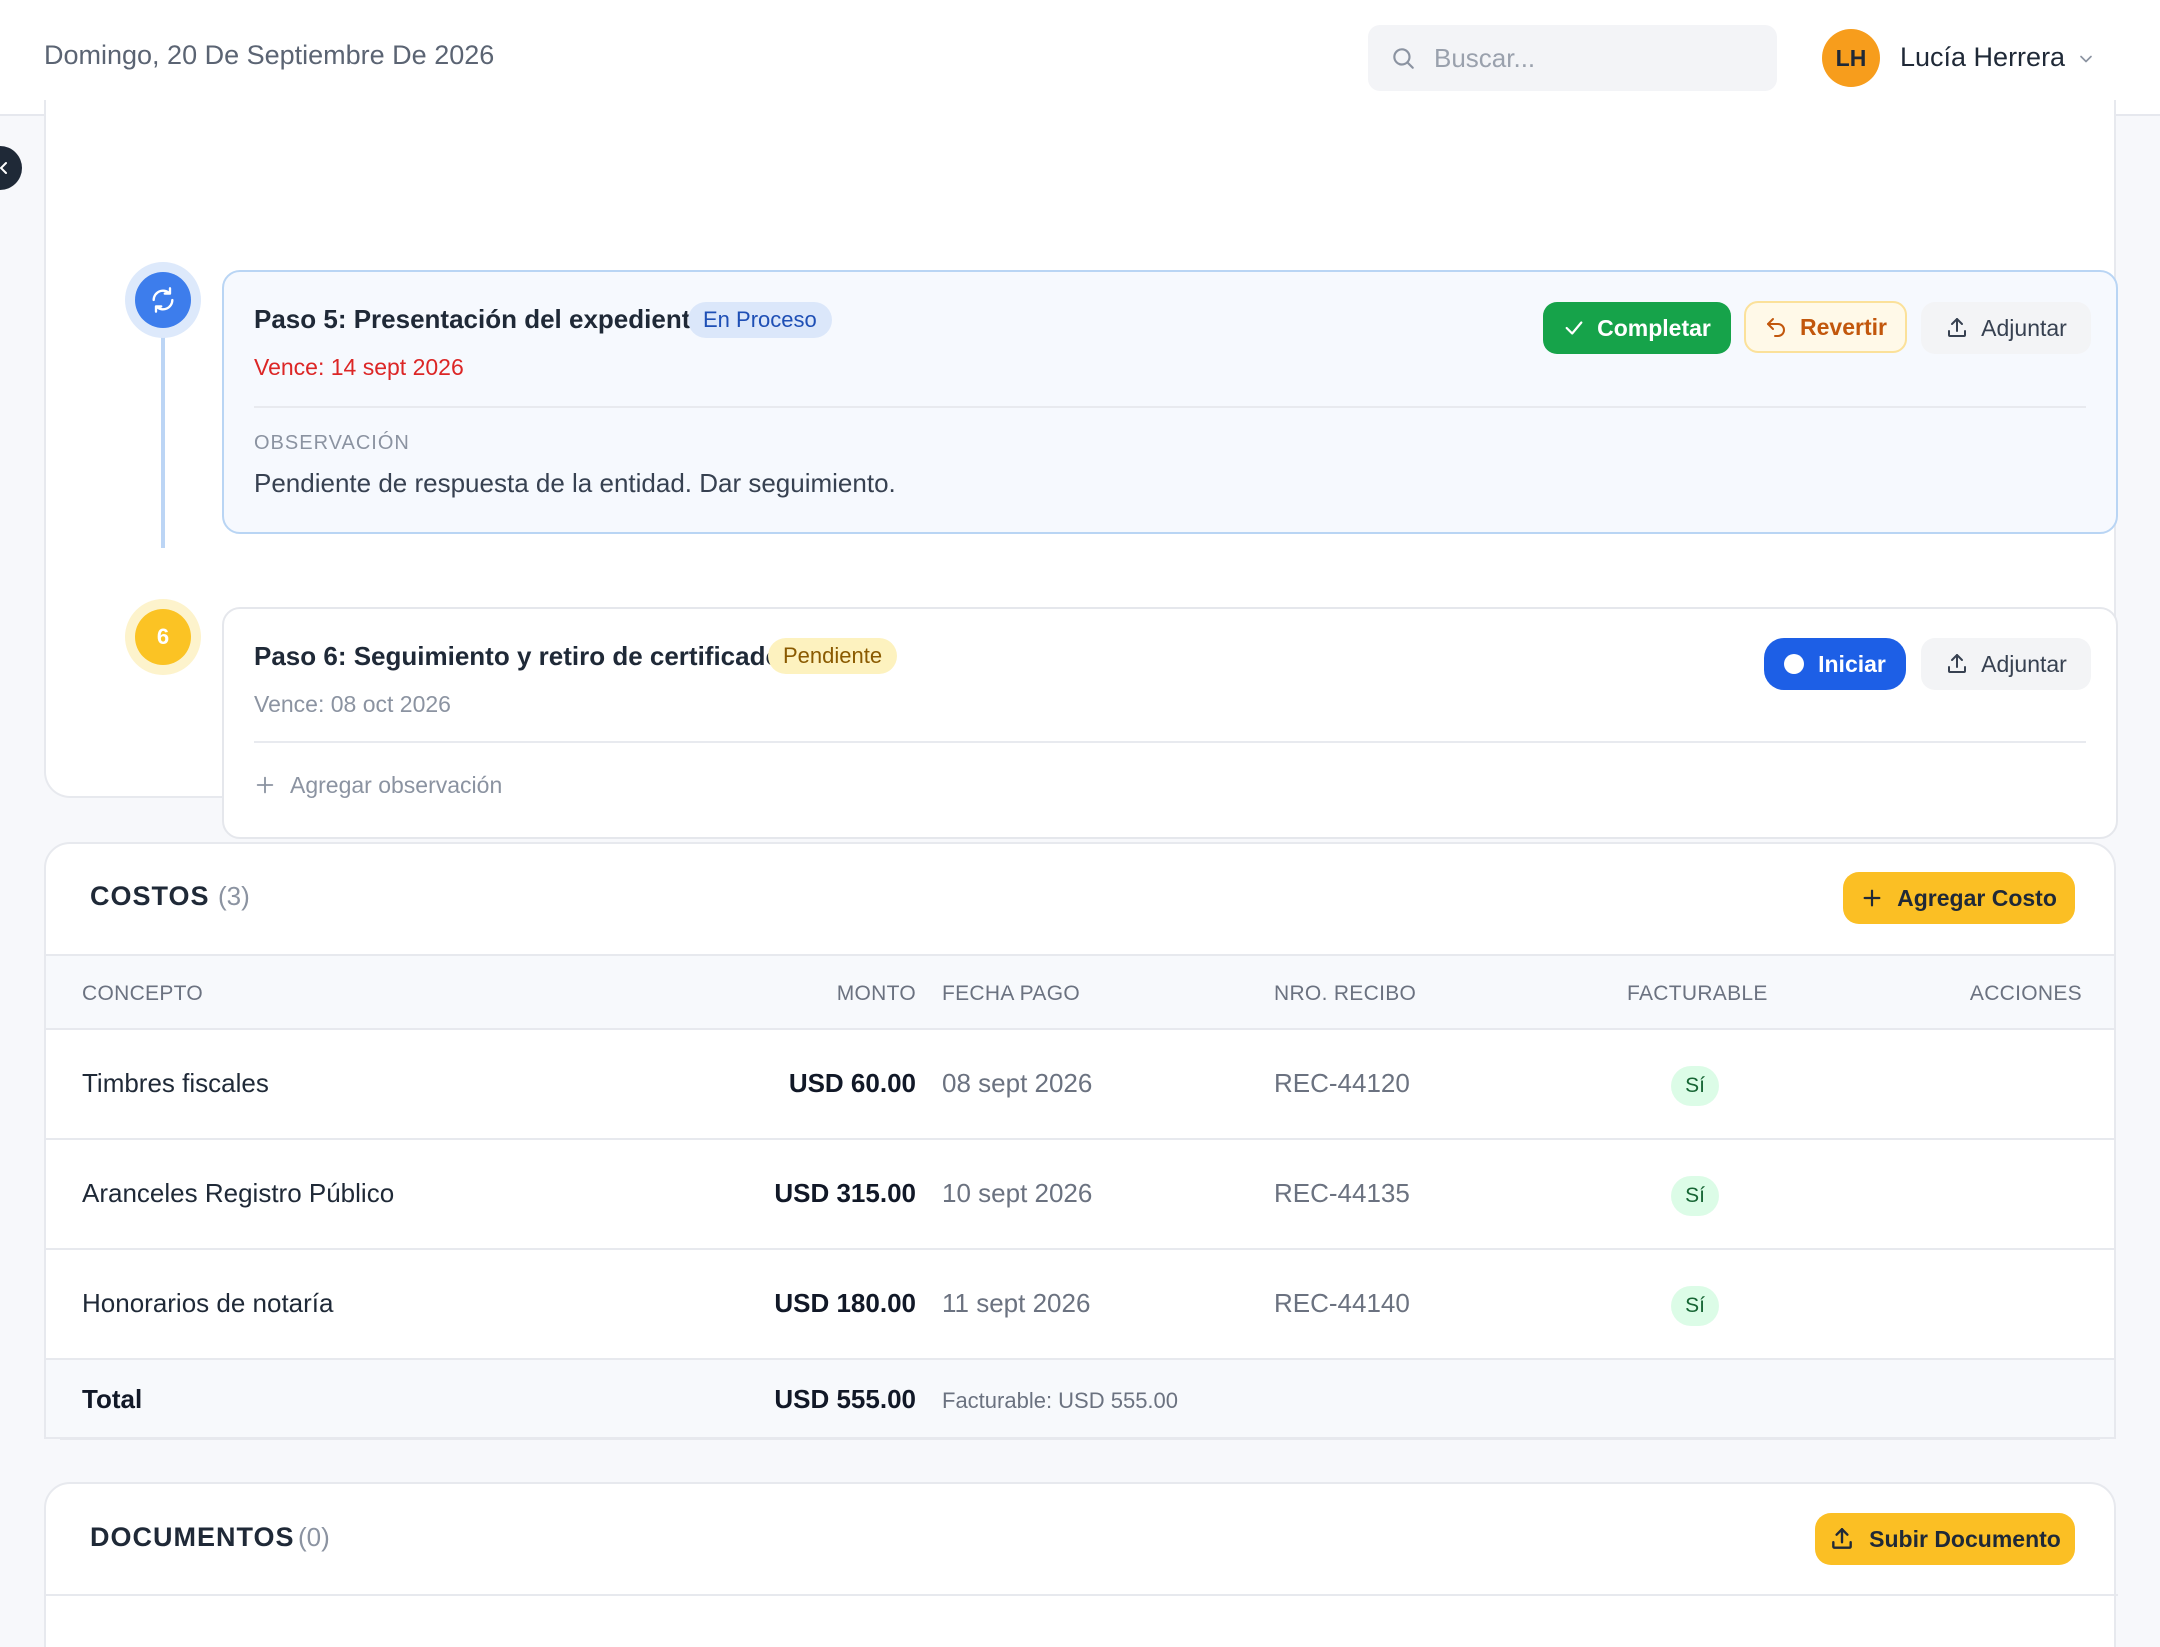  I want to click on costs-count: (3), so click(234, 896).